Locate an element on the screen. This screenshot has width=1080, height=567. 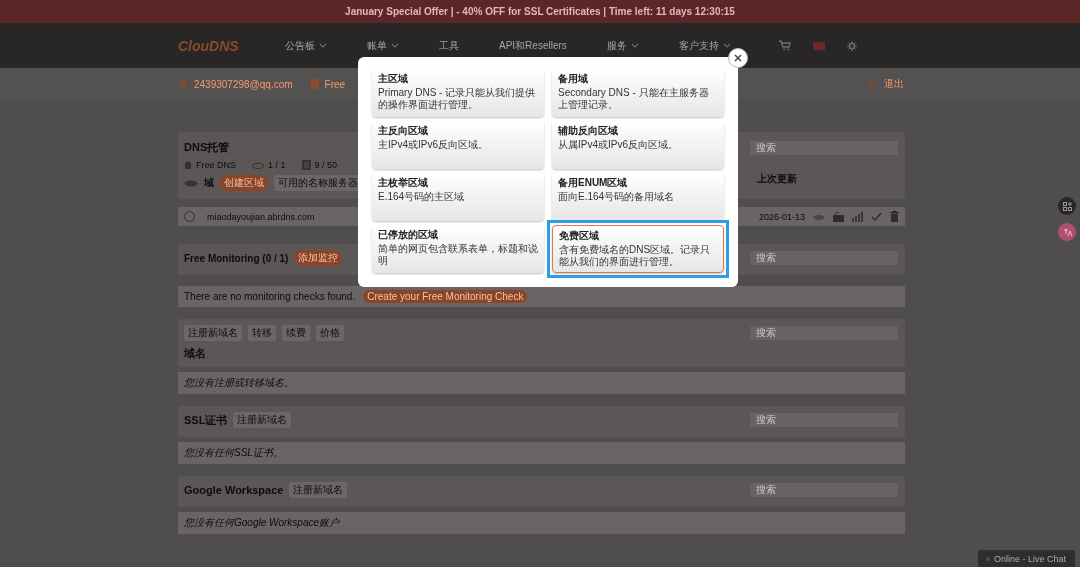
zone-type-option: 已停放的区域 简单的网页包含联系表单，标题和说明 is located at coordinates (458, 249).